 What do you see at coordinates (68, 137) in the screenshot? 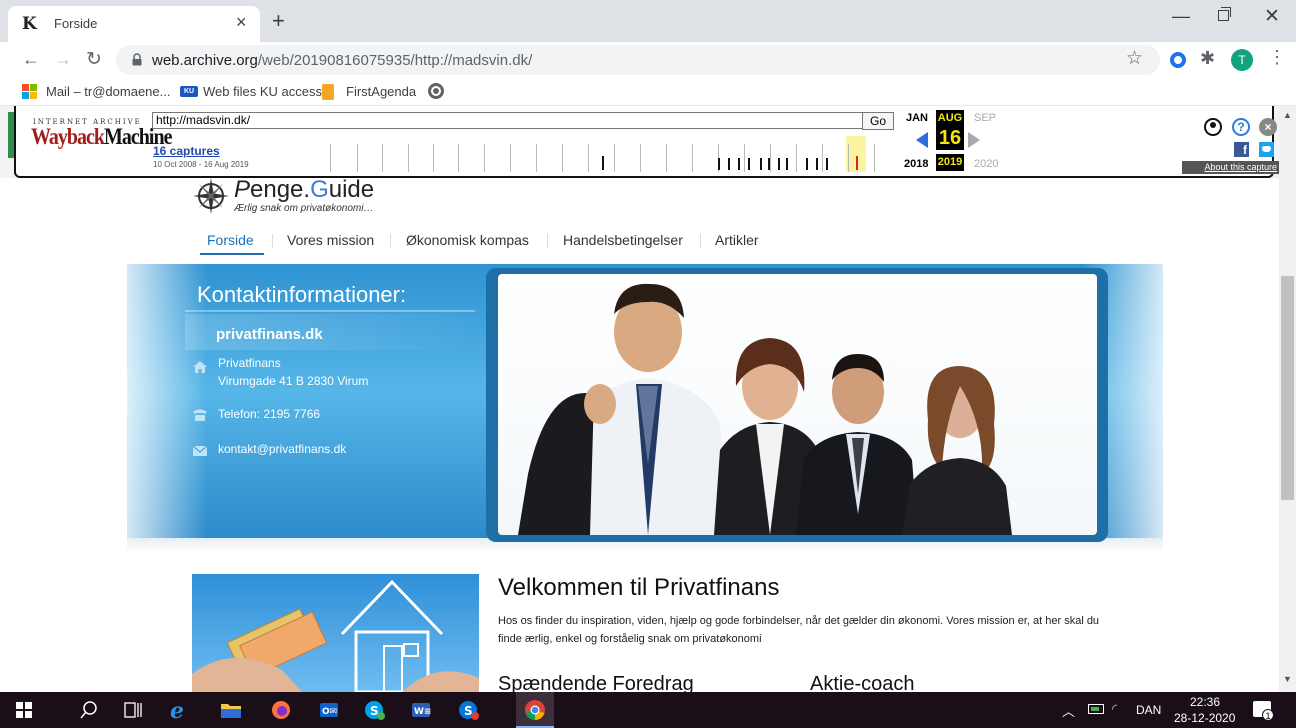
I see `wayback-logo-part1: Wayback` at bounding box center [68, 137].